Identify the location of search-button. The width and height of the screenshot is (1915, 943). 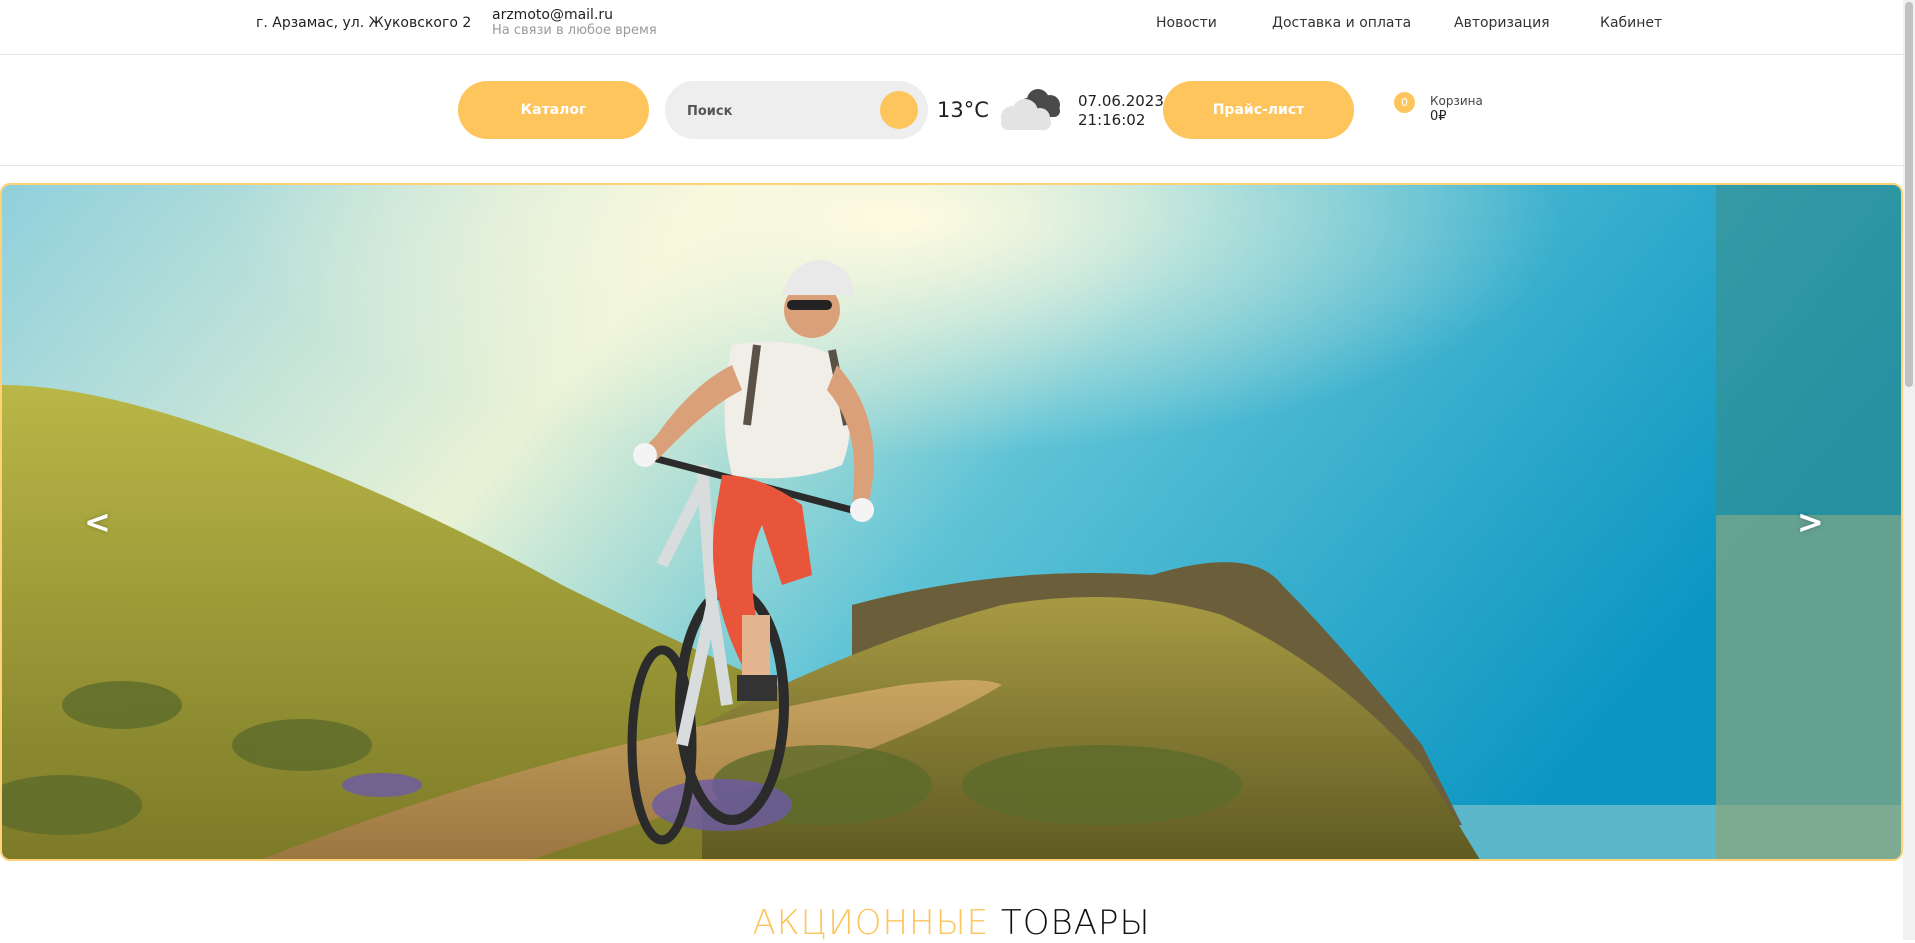
(899, 110).